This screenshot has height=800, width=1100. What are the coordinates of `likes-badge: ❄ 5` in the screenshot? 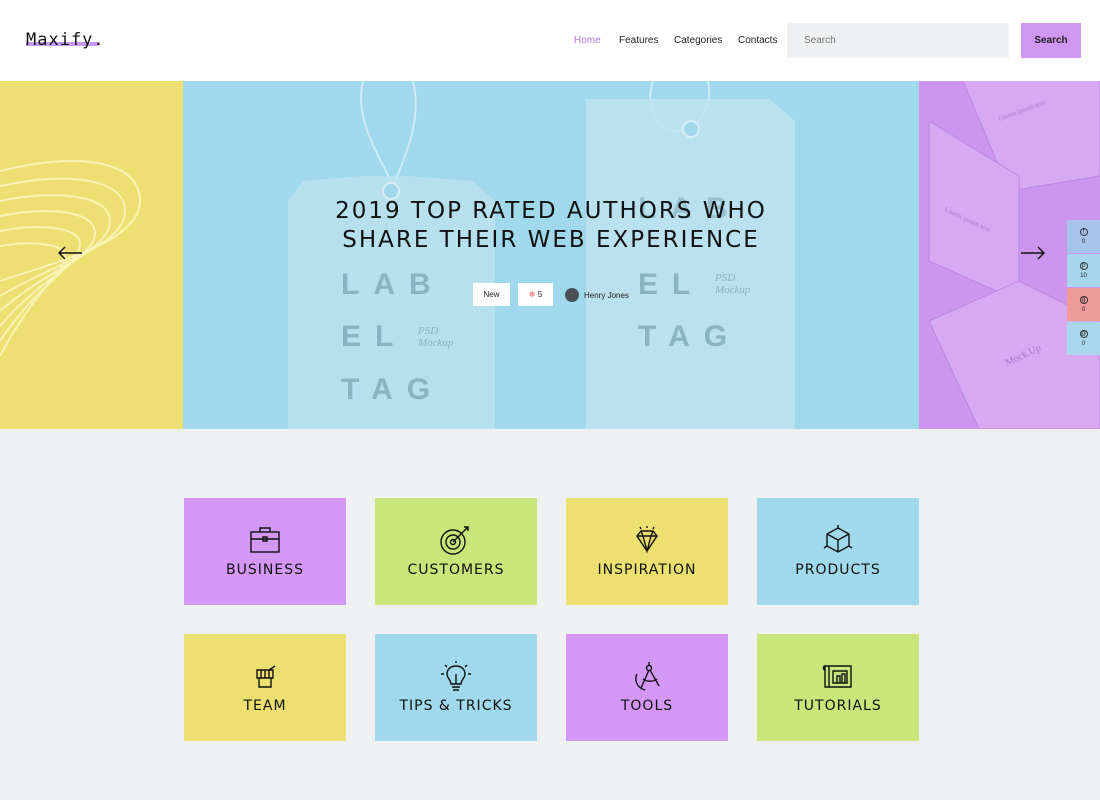 It's located at (535, 294).